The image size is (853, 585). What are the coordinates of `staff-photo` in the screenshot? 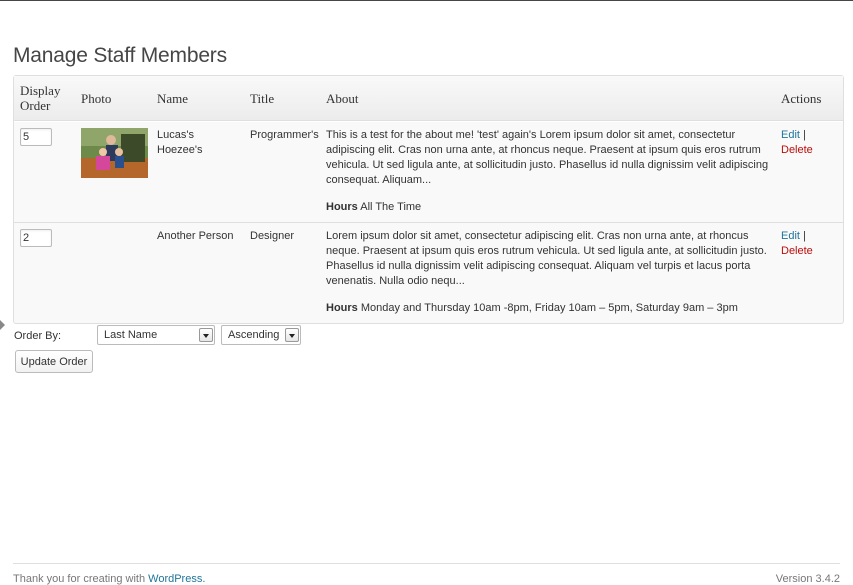 It's located at (114, 153).